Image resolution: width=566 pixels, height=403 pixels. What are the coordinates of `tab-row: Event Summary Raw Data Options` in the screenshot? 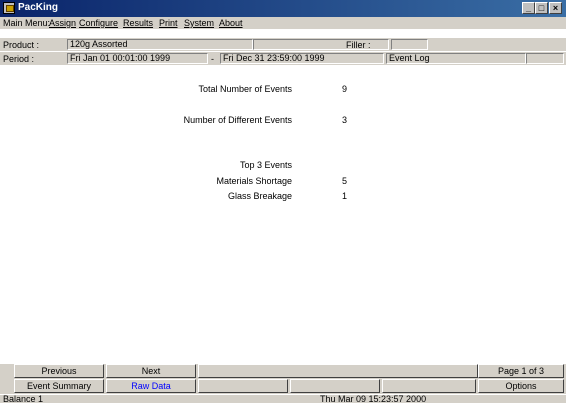 It's located at (283, 386).